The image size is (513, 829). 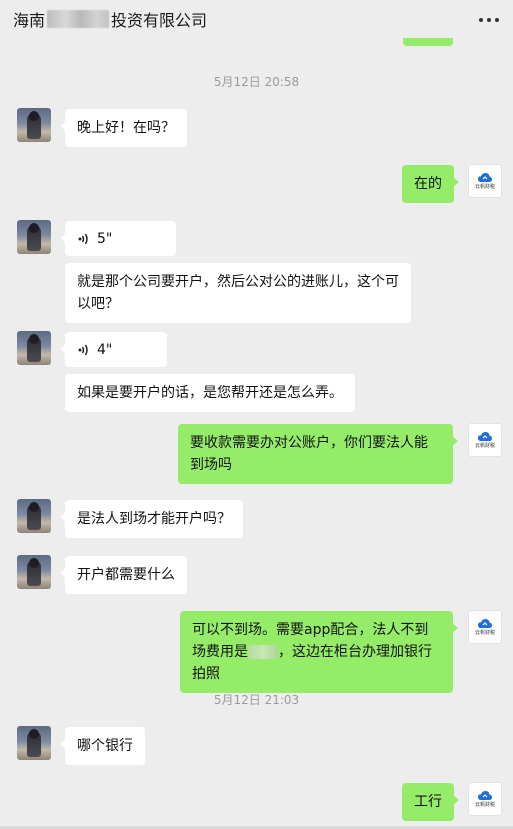 What do you see at coordinates (159, 20) in the screenshot?
I see `chat-title-suffix: 投资有限公司` at bounding box center [159, 20].